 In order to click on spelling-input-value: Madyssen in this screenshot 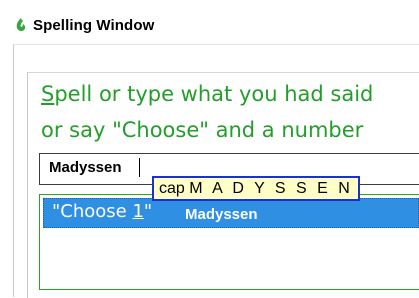, I will do `click(85, 167)`.